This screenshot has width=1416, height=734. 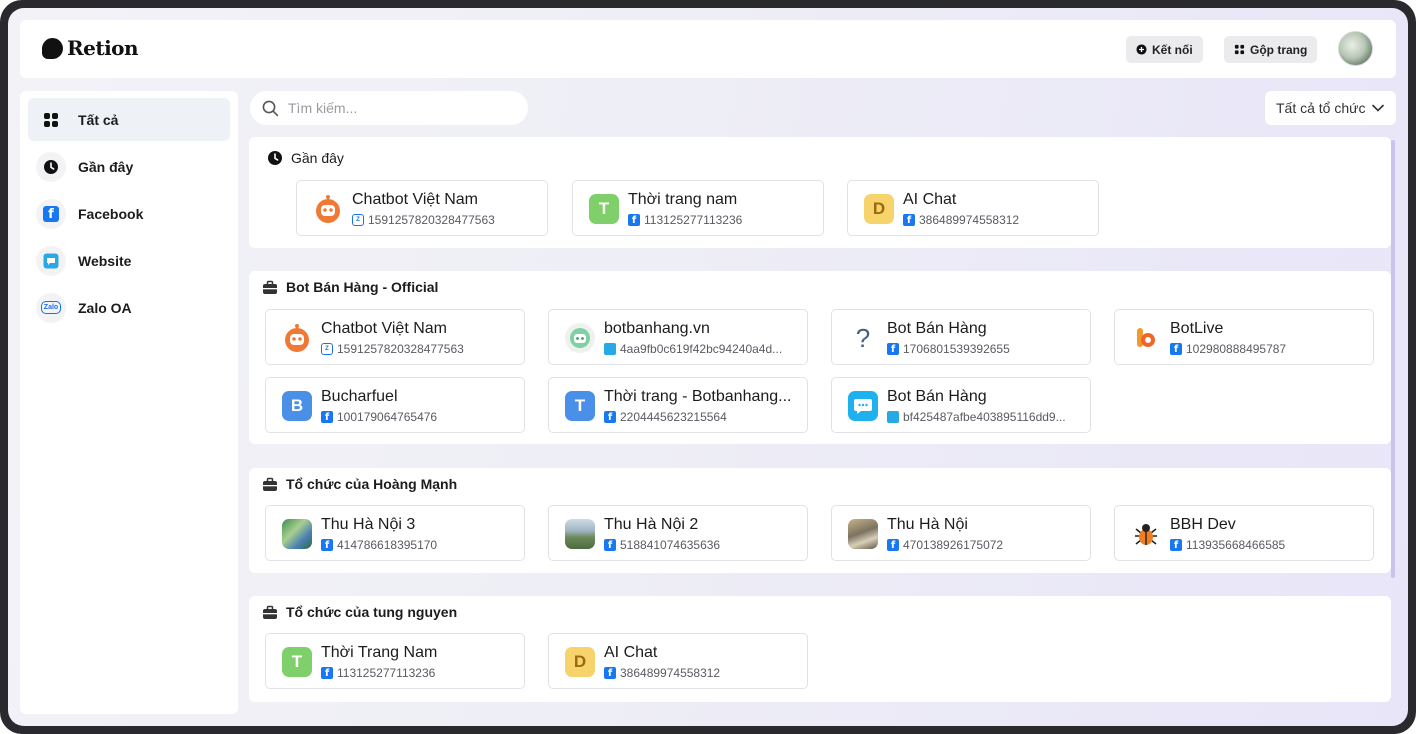 I want to click on green-robot-icon, so click(x=580, y=338).